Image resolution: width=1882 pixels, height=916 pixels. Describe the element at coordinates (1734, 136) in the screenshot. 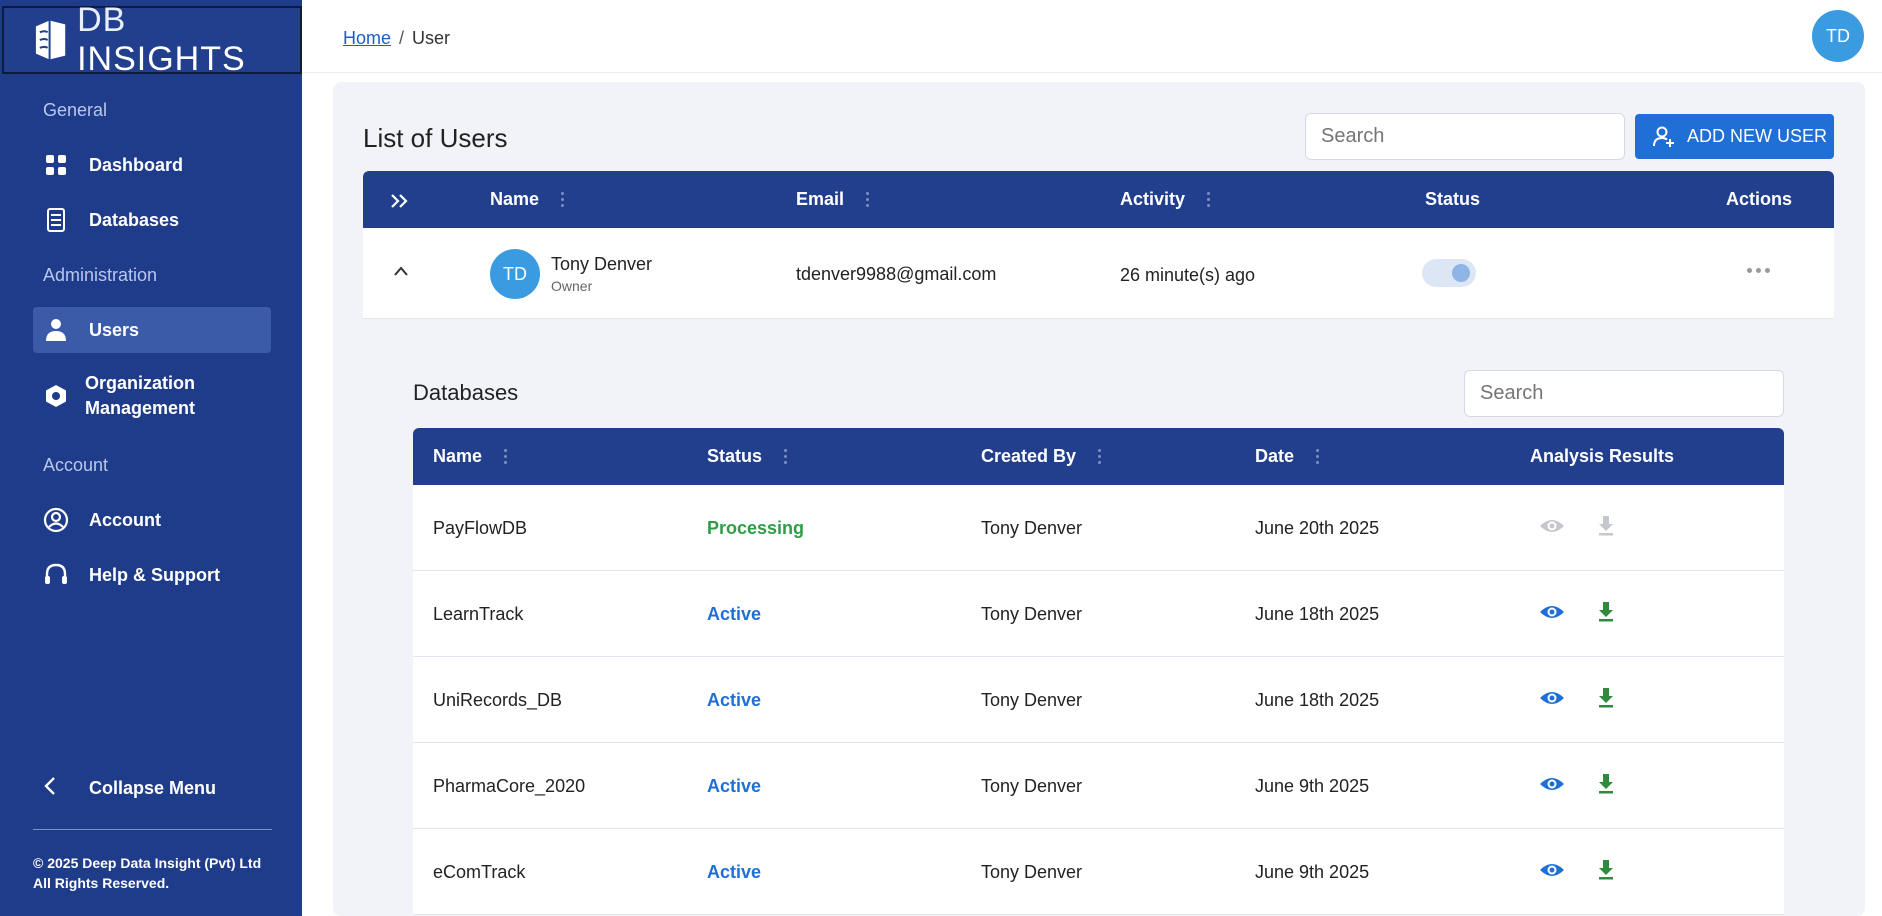

I see `add-new-user-button: ADD NEW USER` at that location.